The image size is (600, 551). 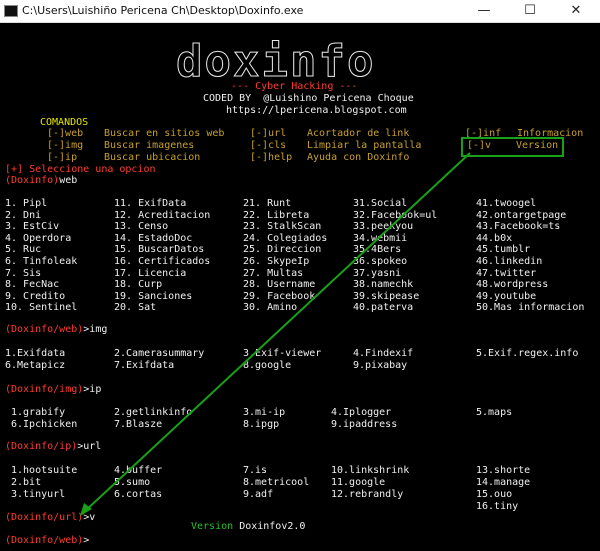 I want to click on close-button: ✕, so click(x=576, y=11).